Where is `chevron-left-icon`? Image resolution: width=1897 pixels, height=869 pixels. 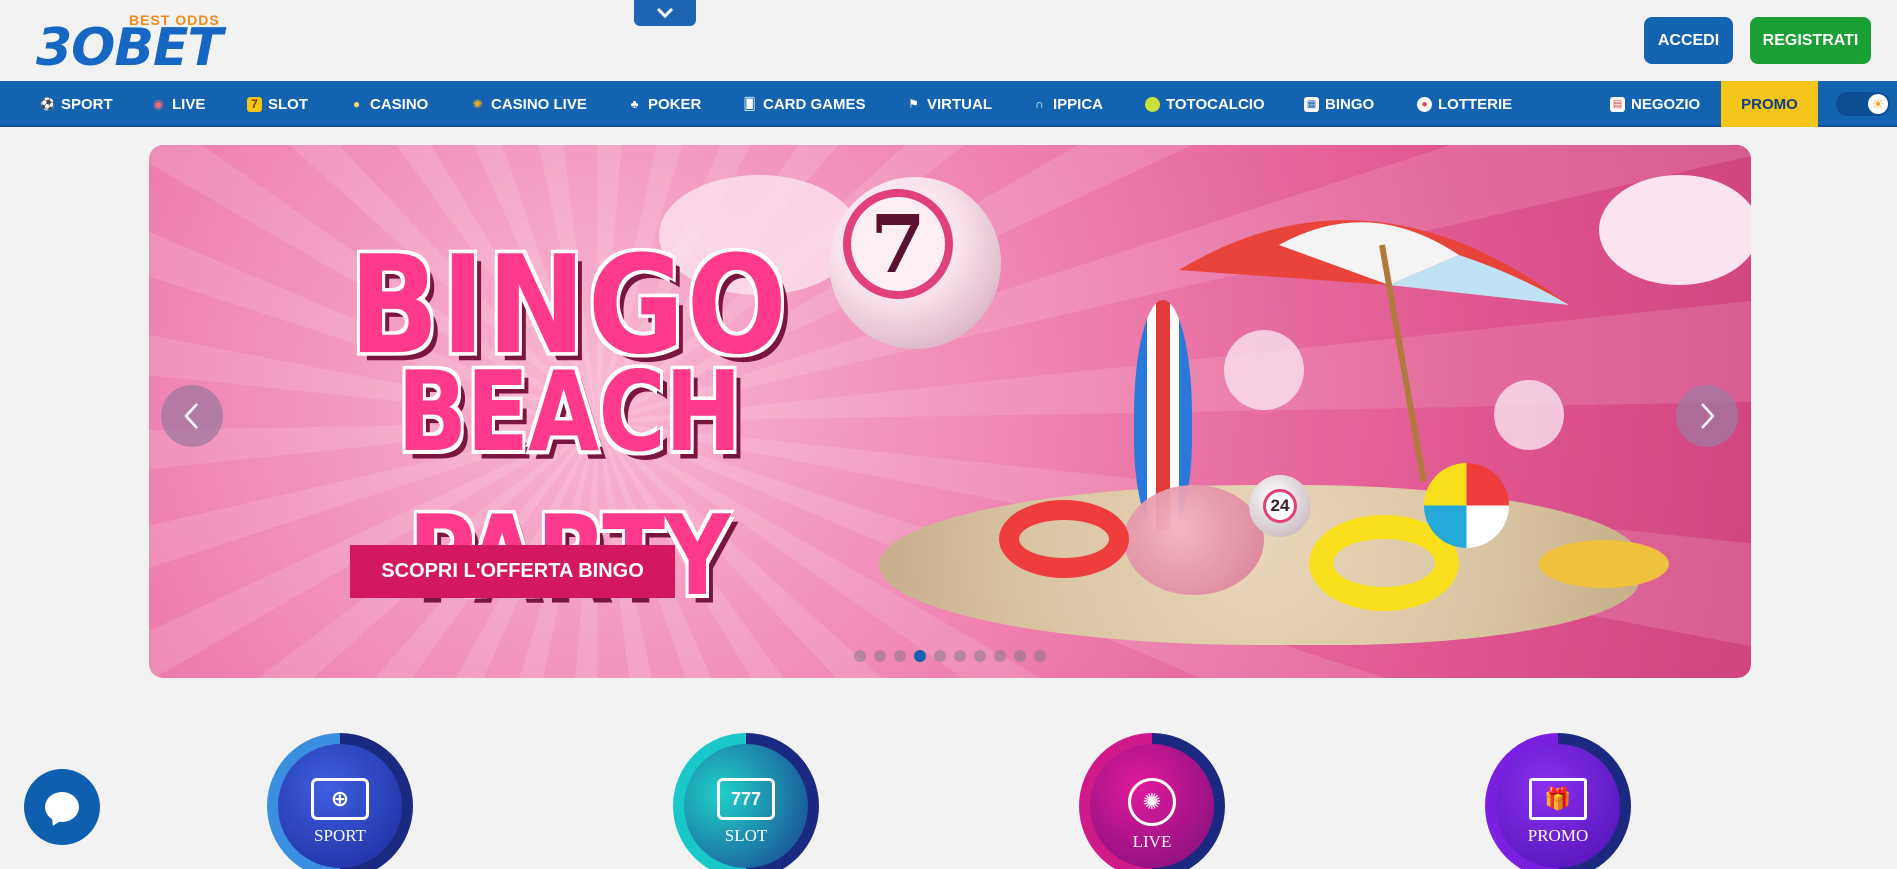 chevron-left-icon is located at coordinates (191, 416).